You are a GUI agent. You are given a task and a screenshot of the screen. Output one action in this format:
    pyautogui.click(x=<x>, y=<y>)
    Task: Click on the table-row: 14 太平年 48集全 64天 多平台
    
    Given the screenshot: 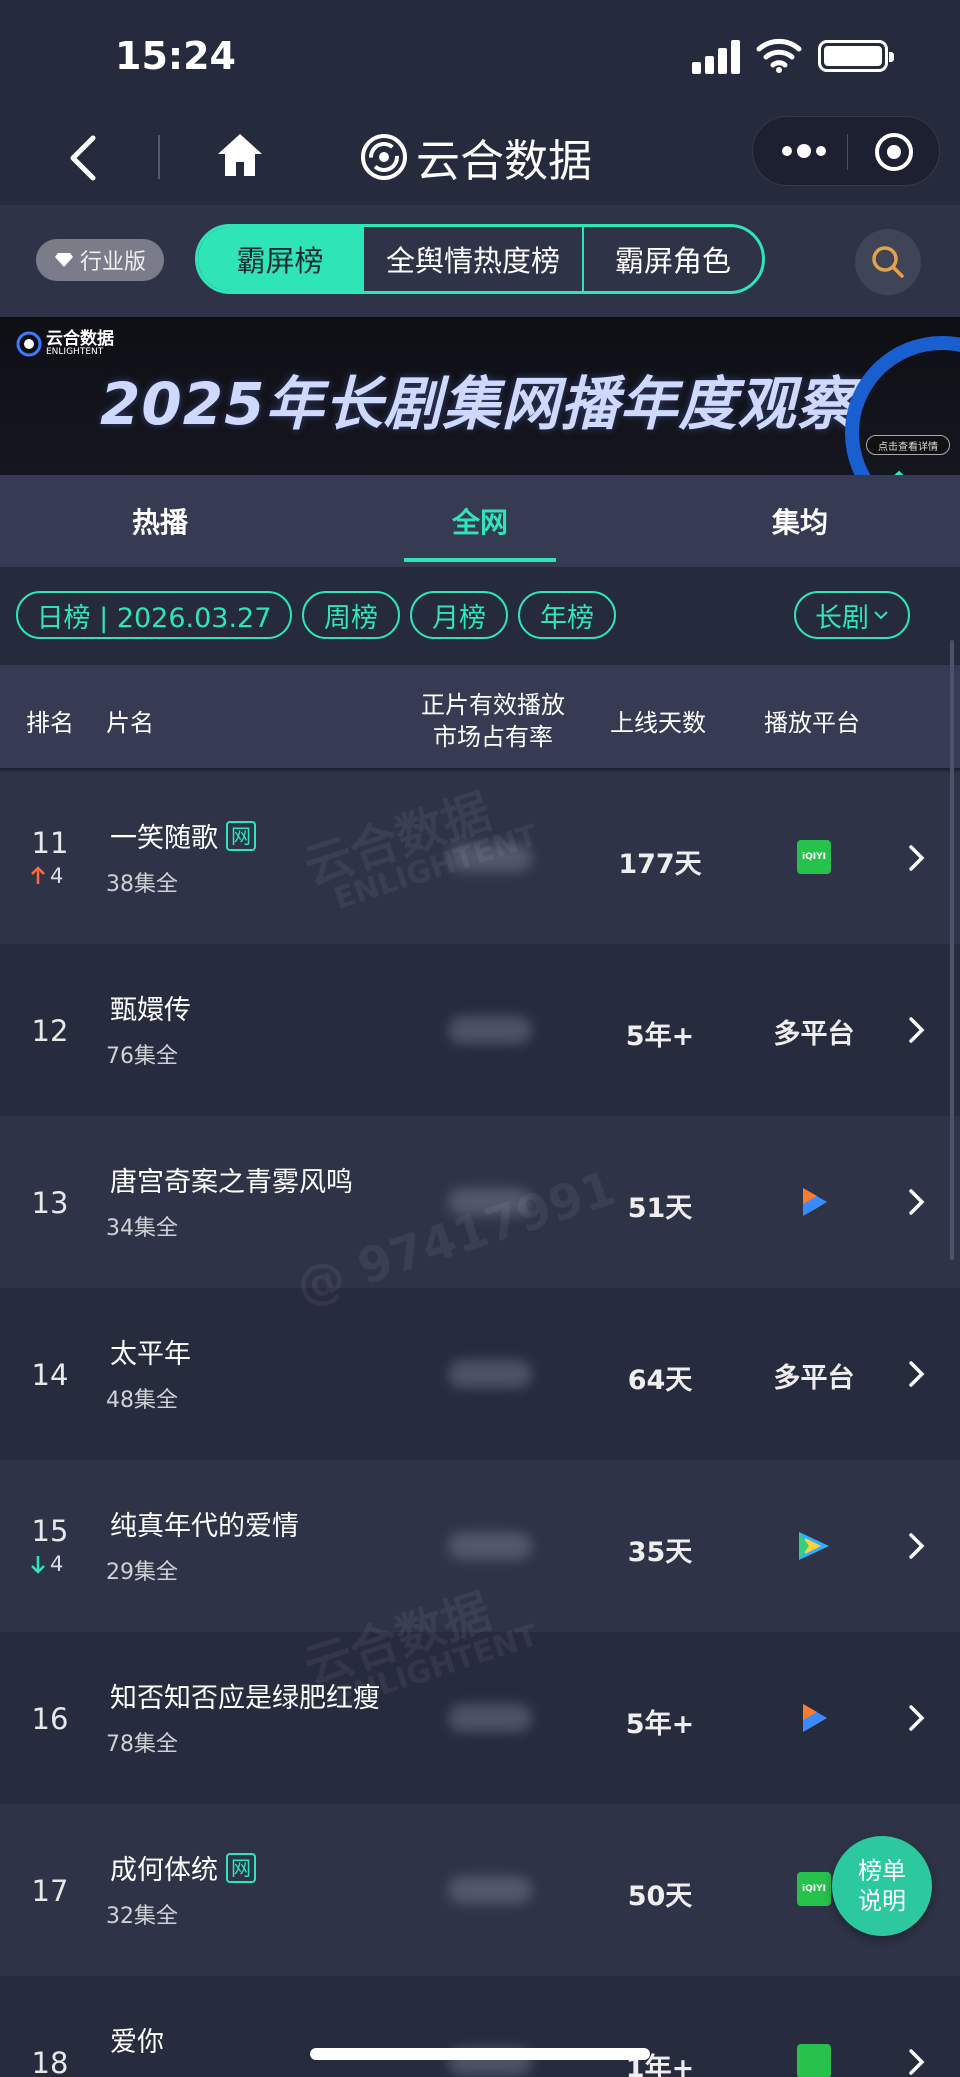 What is the action you would take?
    pyautogui.click(x=480, y=1374)
    